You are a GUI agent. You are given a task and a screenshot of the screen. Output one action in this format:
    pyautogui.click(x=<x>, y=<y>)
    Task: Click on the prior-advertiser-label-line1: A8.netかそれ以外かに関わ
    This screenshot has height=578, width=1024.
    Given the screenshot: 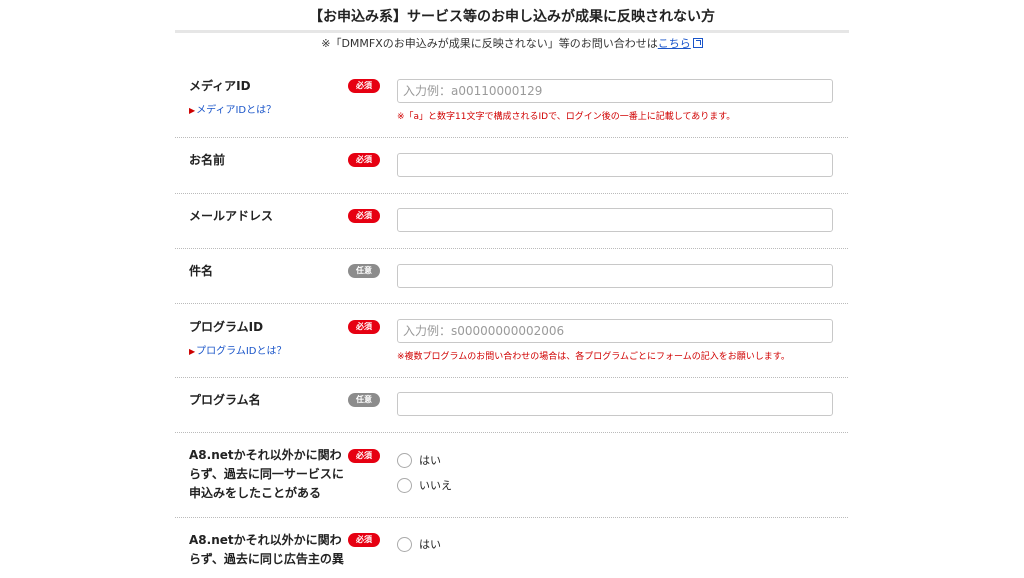 What is the action you would take?
    pyautogui.click(x=265, y=540)
    